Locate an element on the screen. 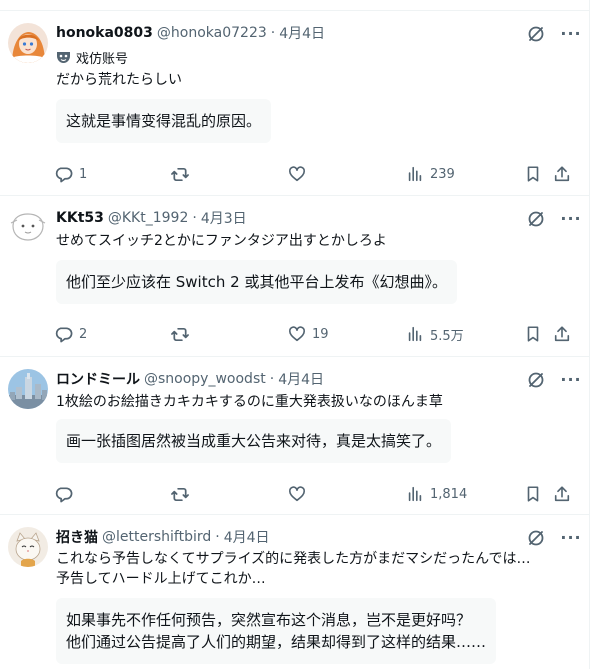 The height and width of the screenshot is (669, 596). views-button: 239 is located at coordinates (430, 174).